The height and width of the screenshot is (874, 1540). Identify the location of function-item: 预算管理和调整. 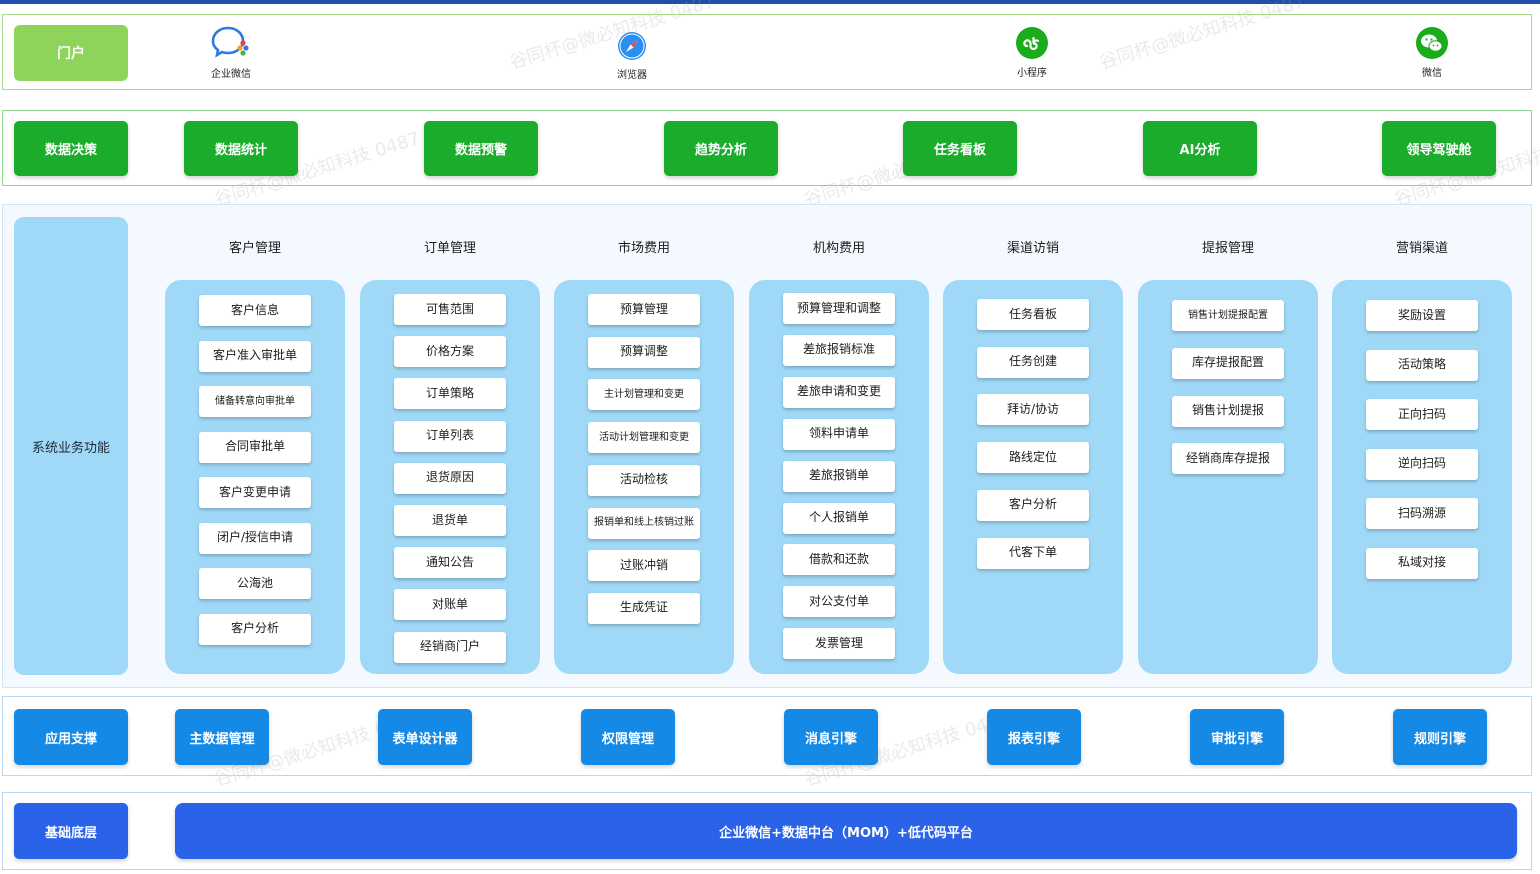
(839, 308).